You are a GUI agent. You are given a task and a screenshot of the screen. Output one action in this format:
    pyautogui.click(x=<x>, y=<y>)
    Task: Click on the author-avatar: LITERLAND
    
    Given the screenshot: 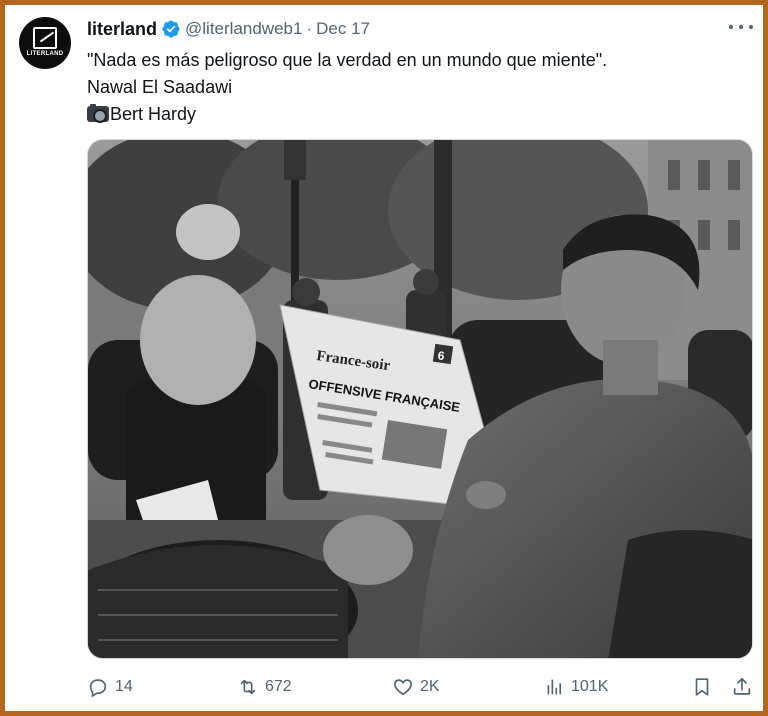 What is the action you would take?
    pyautogui.click(x=45, y=43)
    